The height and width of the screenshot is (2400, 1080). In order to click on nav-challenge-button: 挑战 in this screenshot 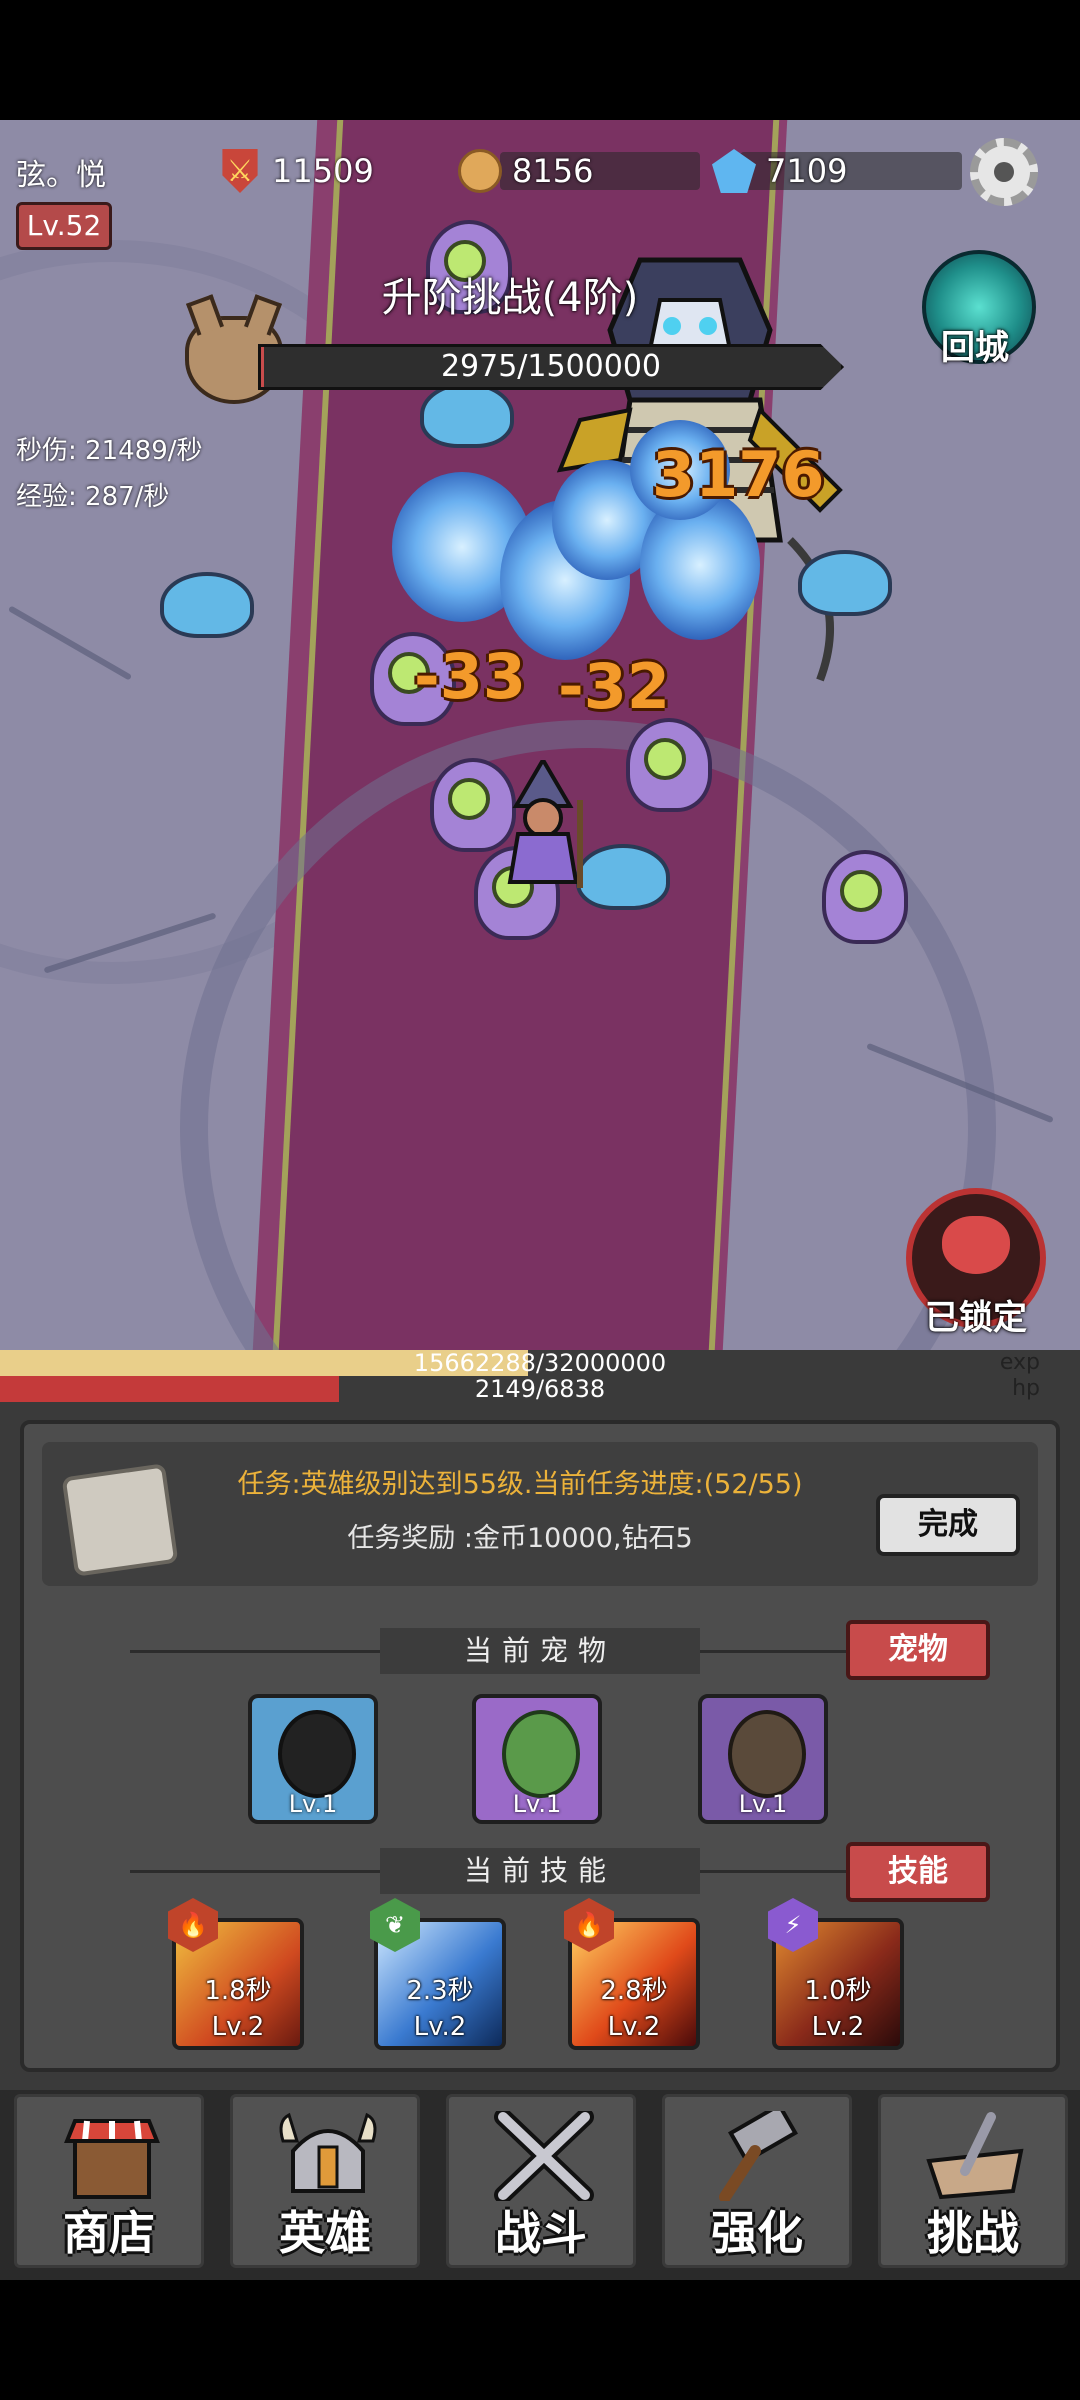, I will do `click(973, 2181)`.